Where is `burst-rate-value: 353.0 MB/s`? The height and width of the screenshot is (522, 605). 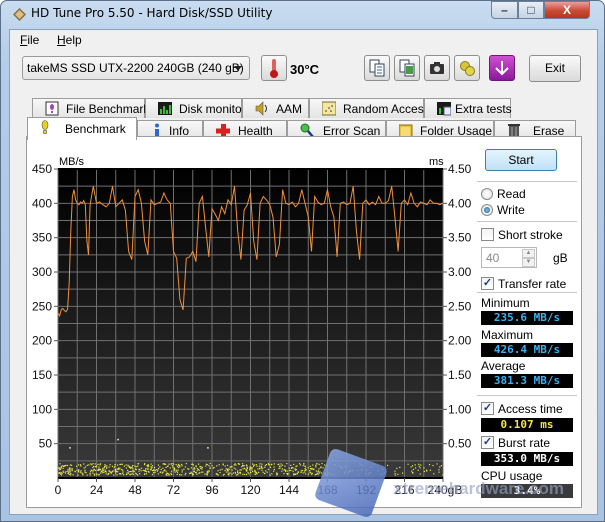 burst-rate-value: 353.0 MB/s is located at coordinates (527, 459).